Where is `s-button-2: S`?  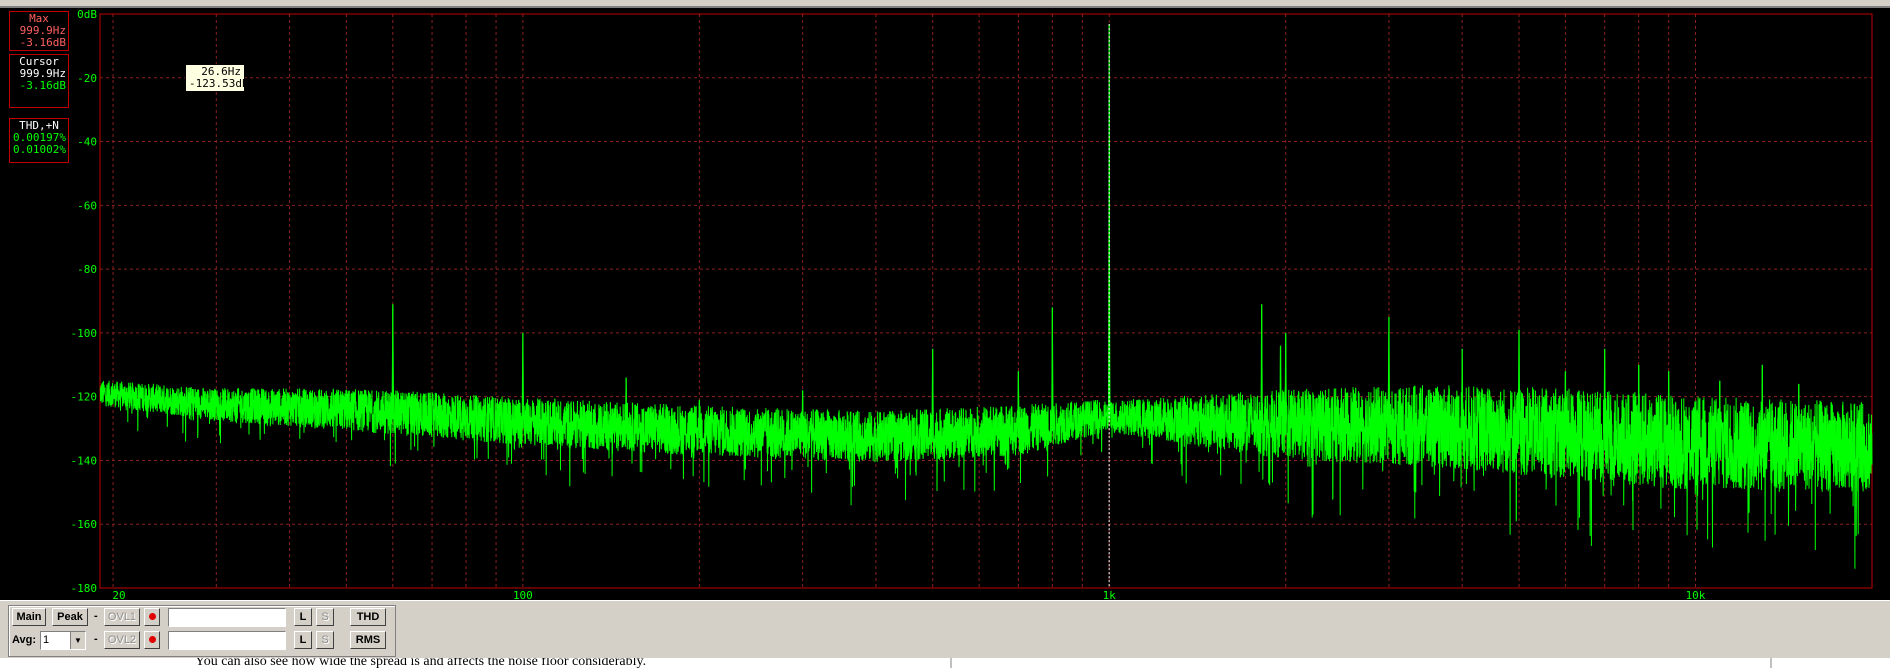
s-button-2: S is located at coordinates (325, 640).